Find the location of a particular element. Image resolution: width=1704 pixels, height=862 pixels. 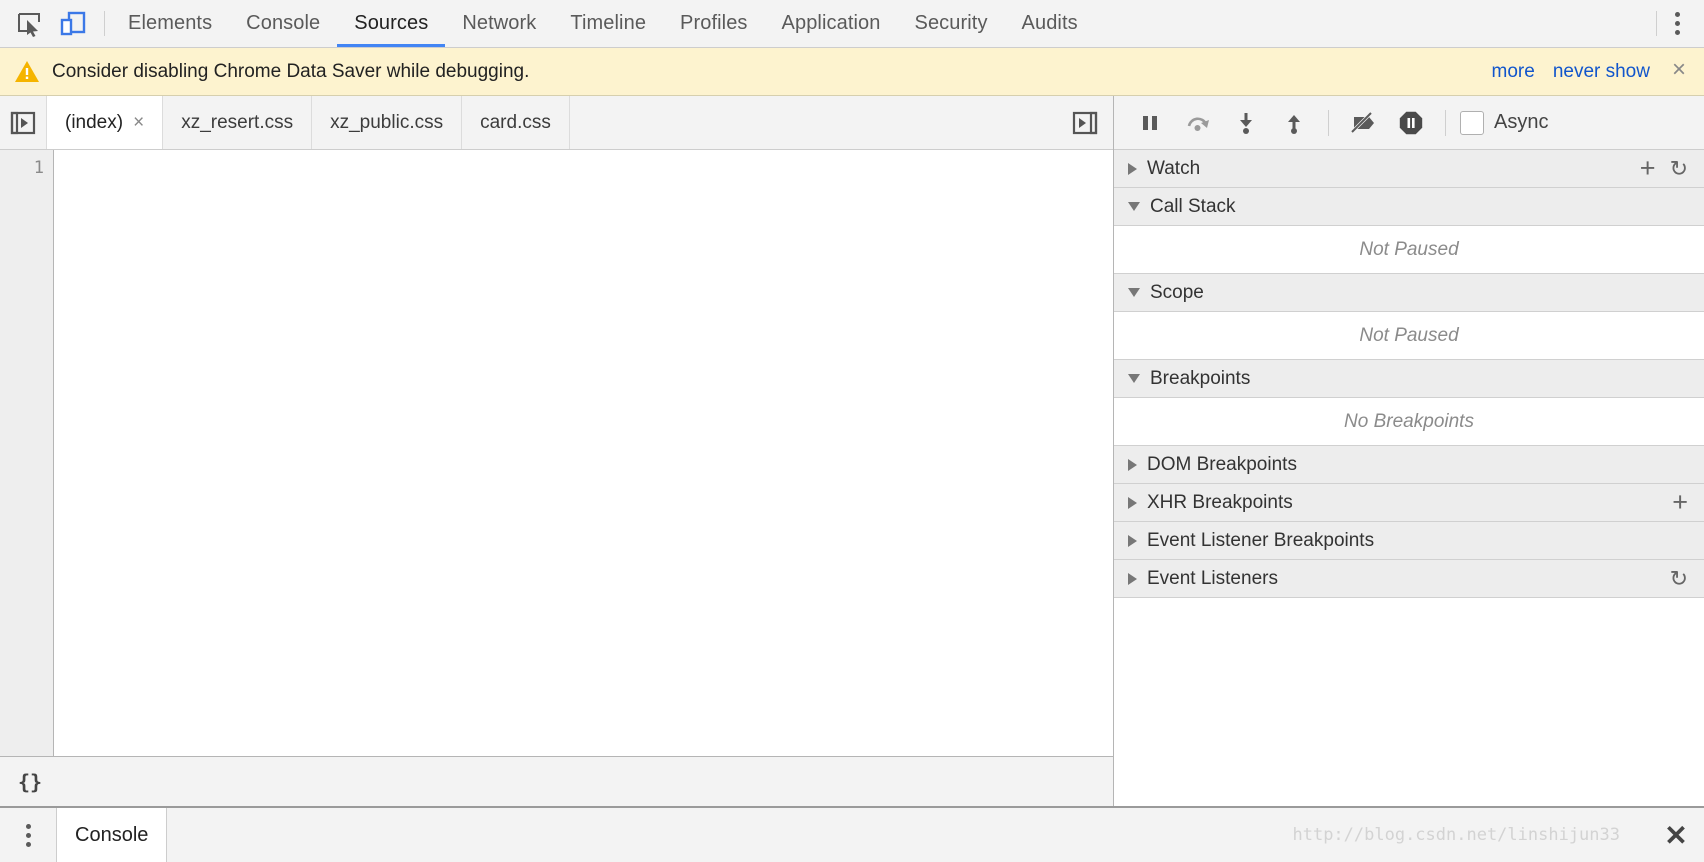

async-divider is located at coordinates (1445, 122).